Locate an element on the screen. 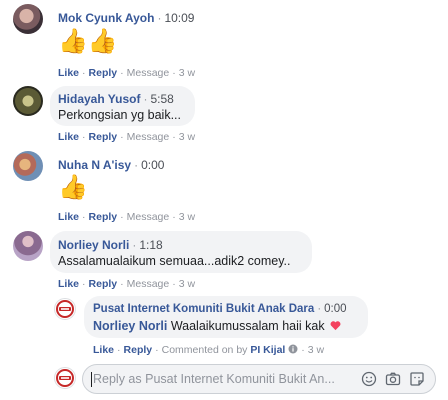  text-cursor is located at coordinates (91, 379).